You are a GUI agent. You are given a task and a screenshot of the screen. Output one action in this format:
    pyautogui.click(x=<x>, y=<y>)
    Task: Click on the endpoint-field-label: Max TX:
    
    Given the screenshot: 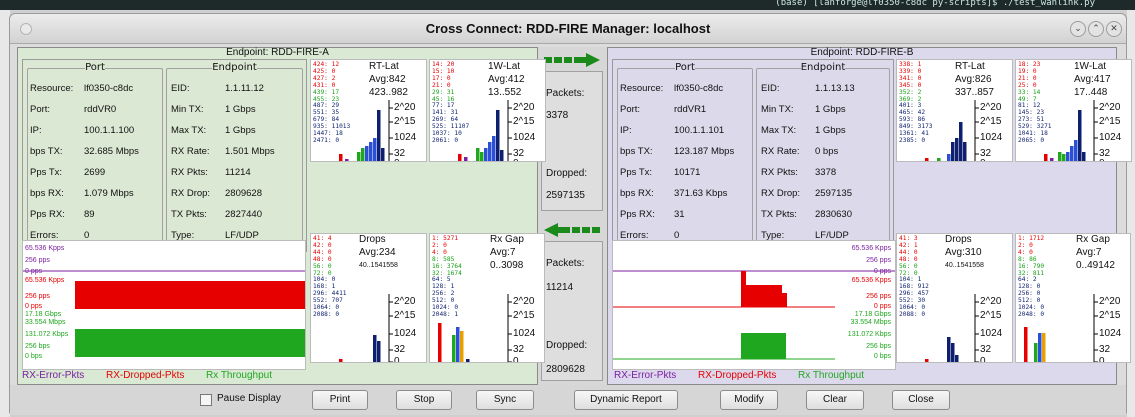 What is the action you would take?
    pyautogui.click(x=779, y=130)
    